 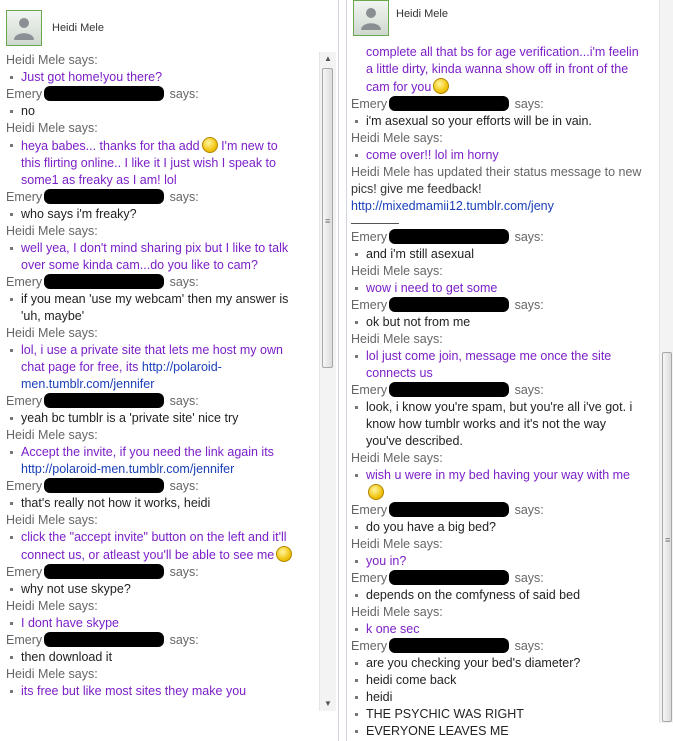 I want to click on message-text: men.tumblr.com/jennifer, so click(x=161, y=384).